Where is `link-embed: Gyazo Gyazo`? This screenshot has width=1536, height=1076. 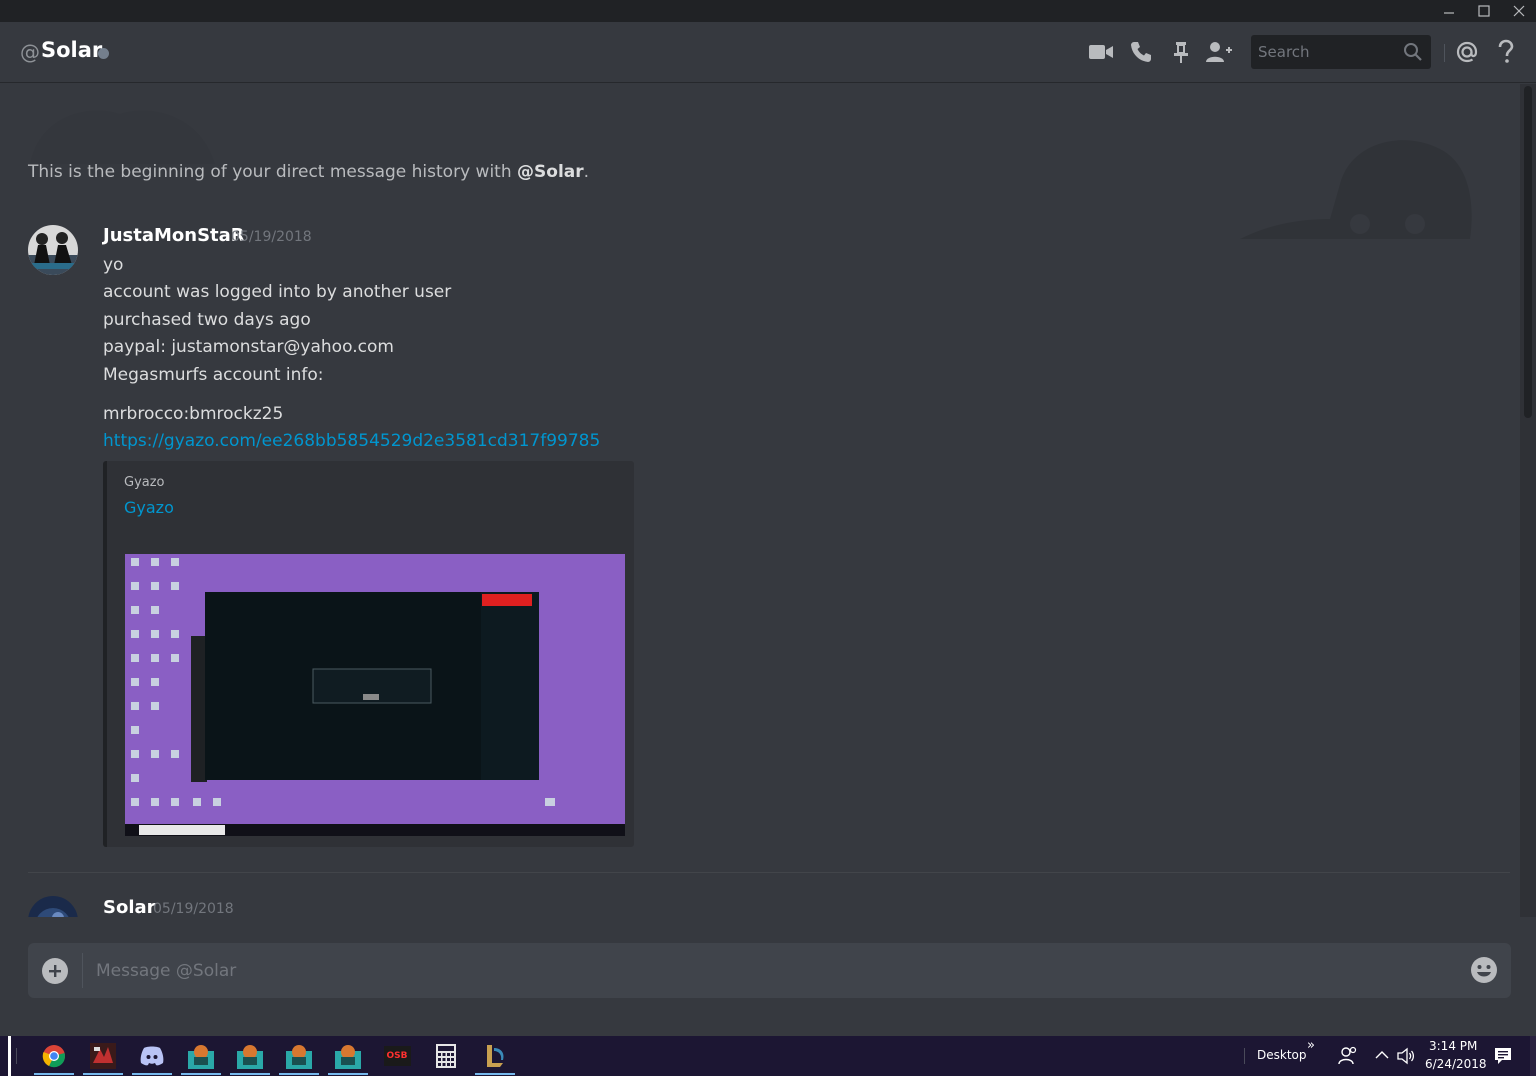 link-embed: Gyazo Gyazo is located at coordinates (368, 654).